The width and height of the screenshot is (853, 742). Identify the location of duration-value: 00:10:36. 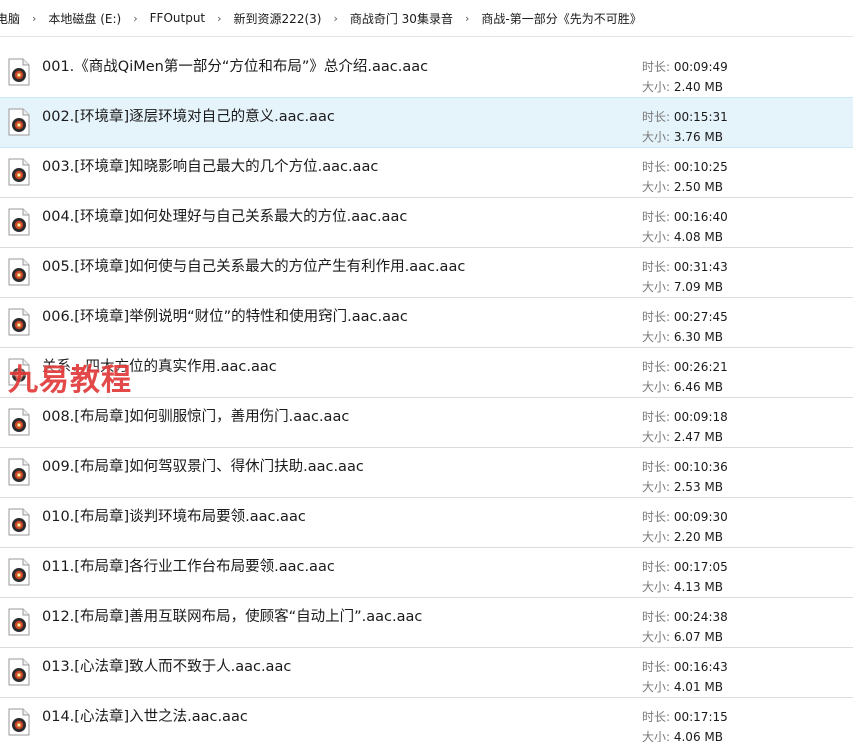
(700, 467).